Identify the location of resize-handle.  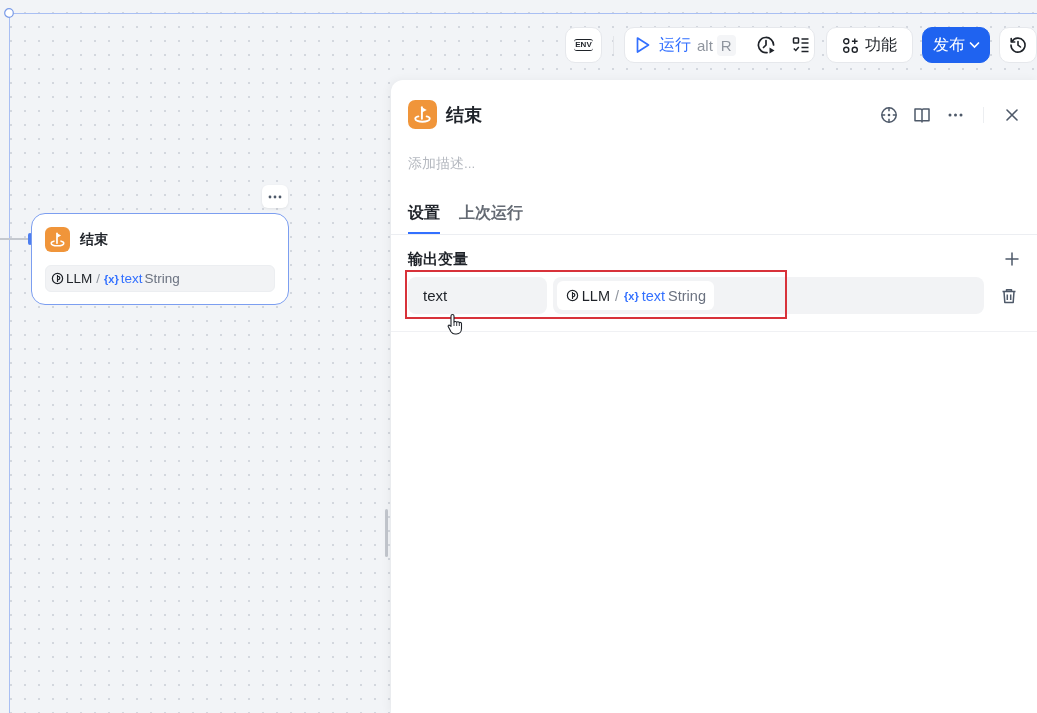
(386, 533).